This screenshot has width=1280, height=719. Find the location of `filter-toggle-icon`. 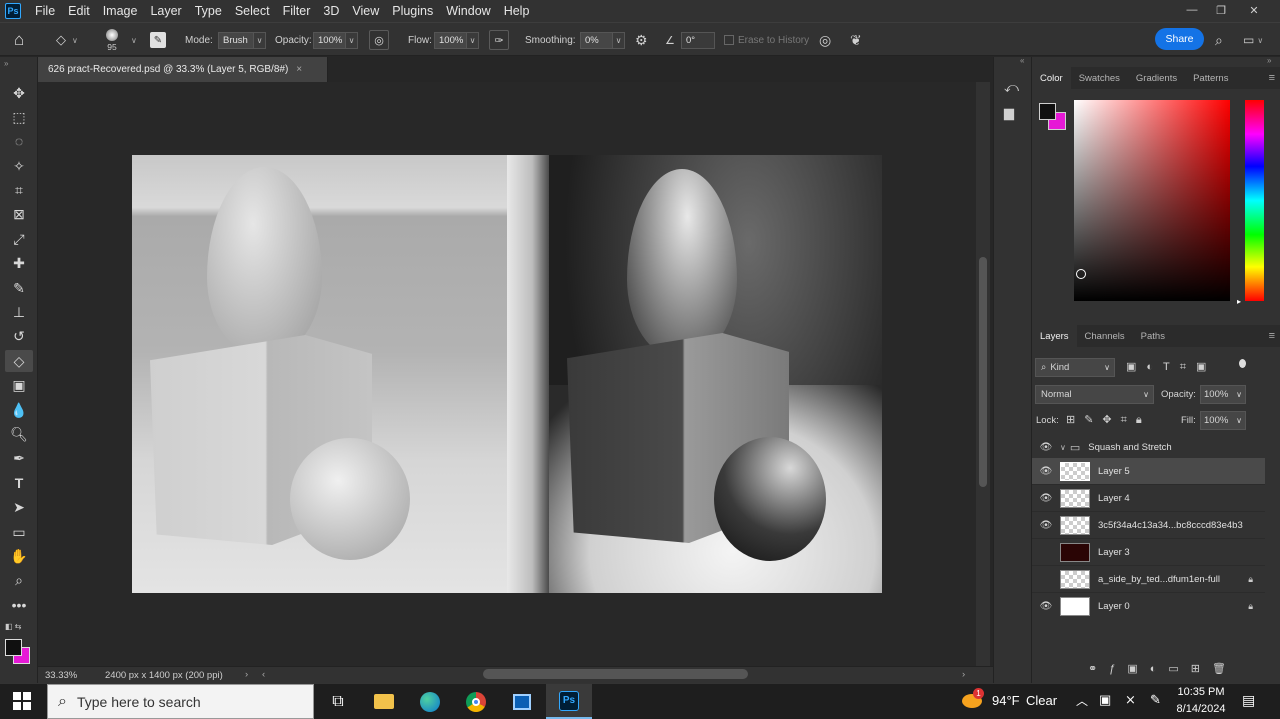

filter-toggle-icon is located at coordinates (1242, 363).